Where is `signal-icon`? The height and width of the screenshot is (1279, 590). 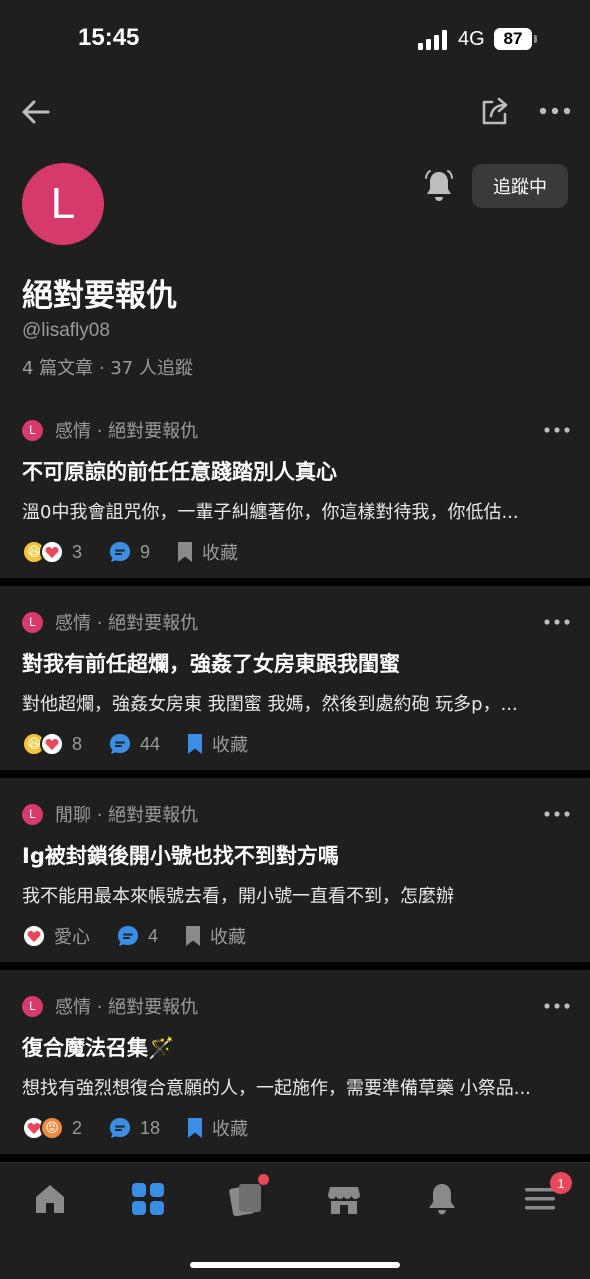 signal-icon is located at coordinates (432, 40).